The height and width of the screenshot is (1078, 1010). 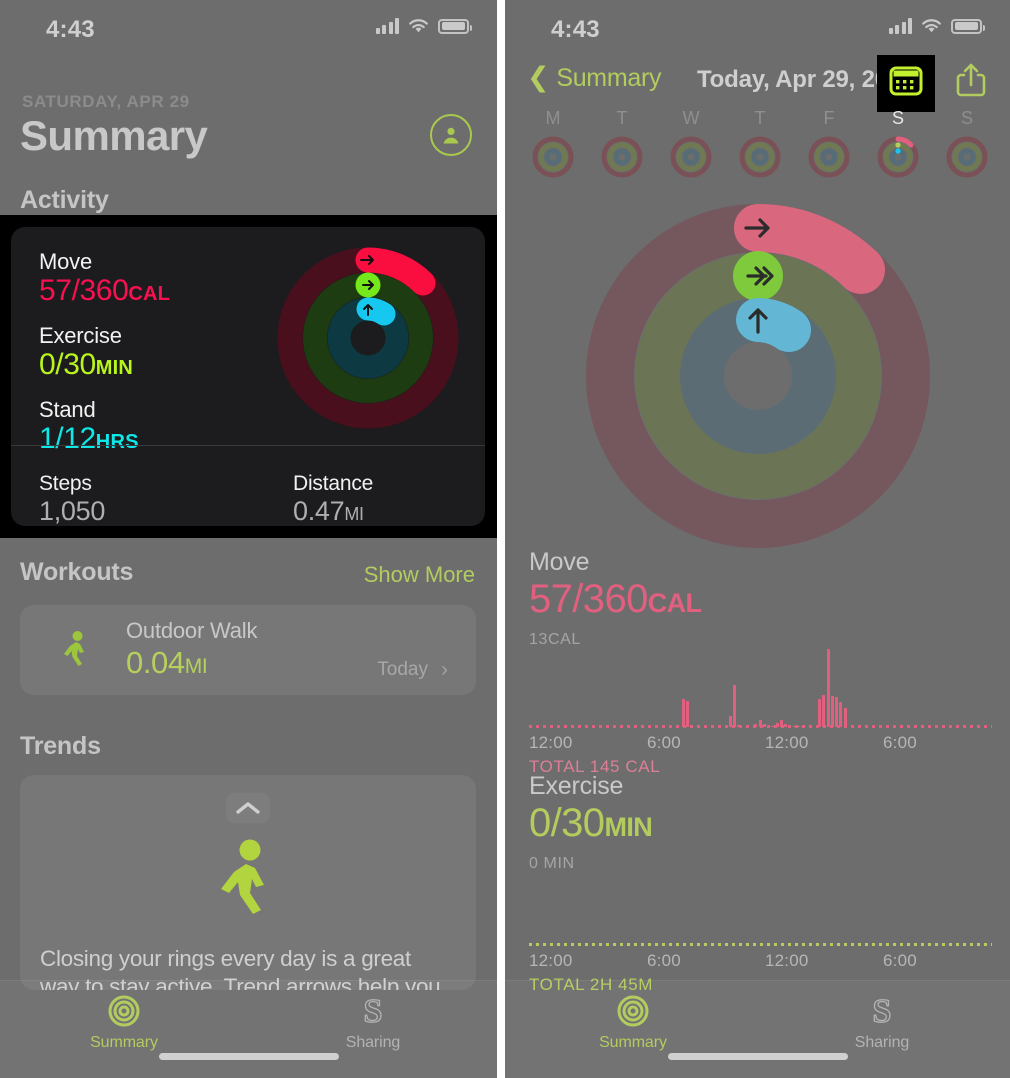 What do you see at coordinates (967, 142) in the screenshot?
I see `week-day-6: S` at bounding box center [967, 142].